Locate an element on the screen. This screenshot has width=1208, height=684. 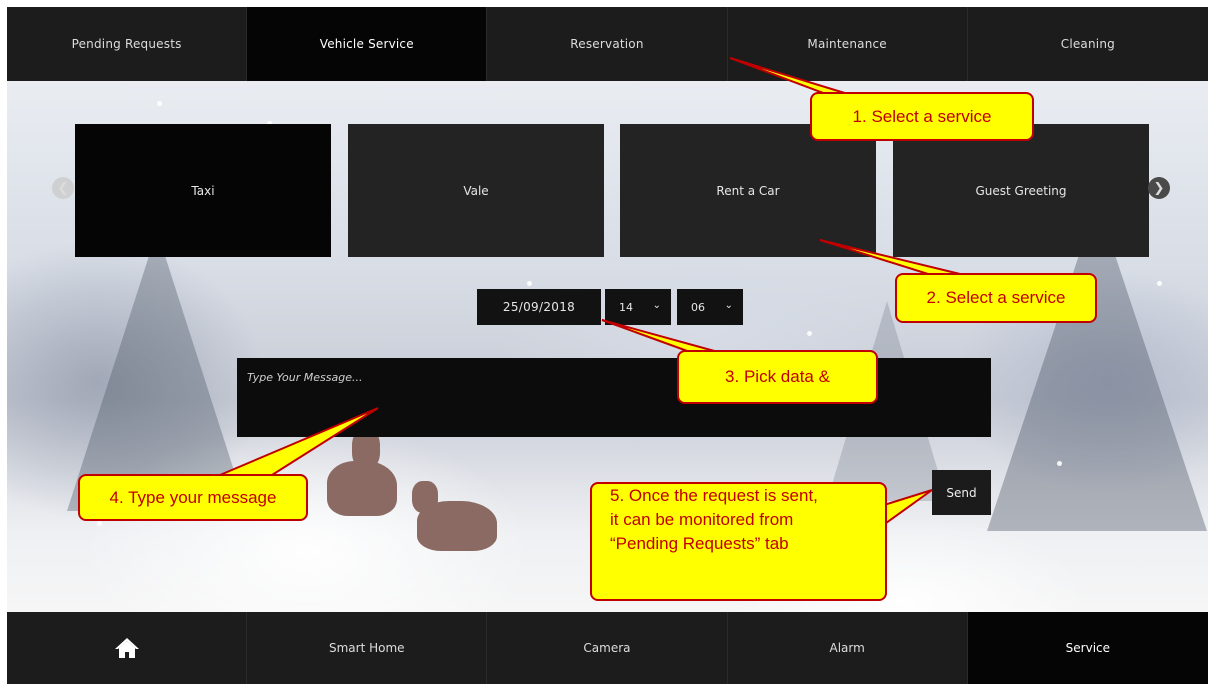
home-icon is located at coordinates (126, 648).